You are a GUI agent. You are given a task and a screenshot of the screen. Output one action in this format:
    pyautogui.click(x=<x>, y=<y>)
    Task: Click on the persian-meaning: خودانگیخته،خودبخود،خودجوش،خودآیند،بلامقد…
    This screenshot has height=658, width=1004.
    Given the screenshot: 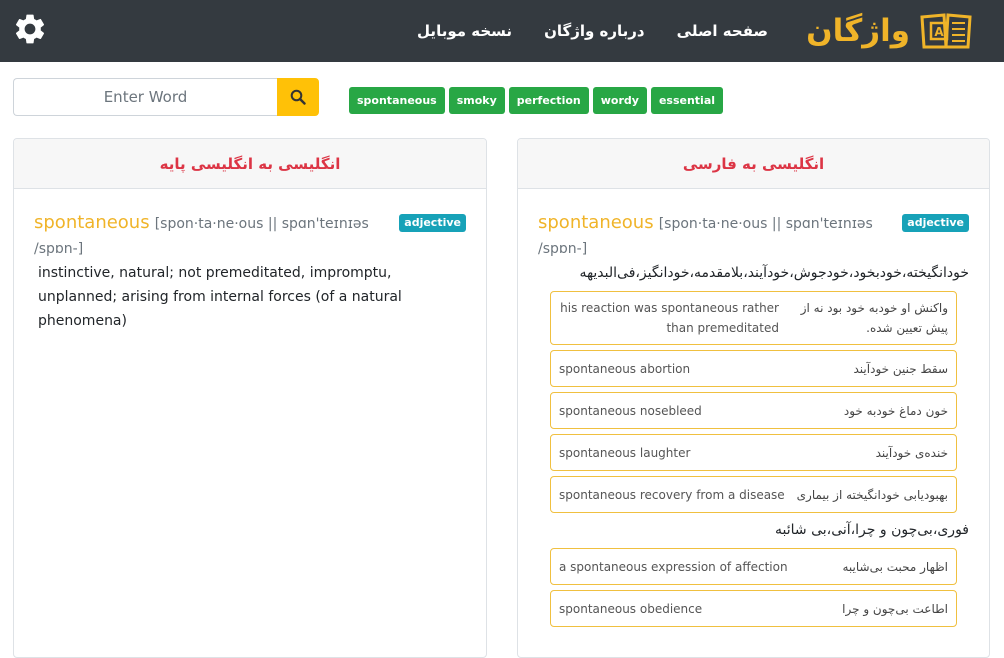 What is the action you would take?
    pyautogui.click(x=774, y=273)
    